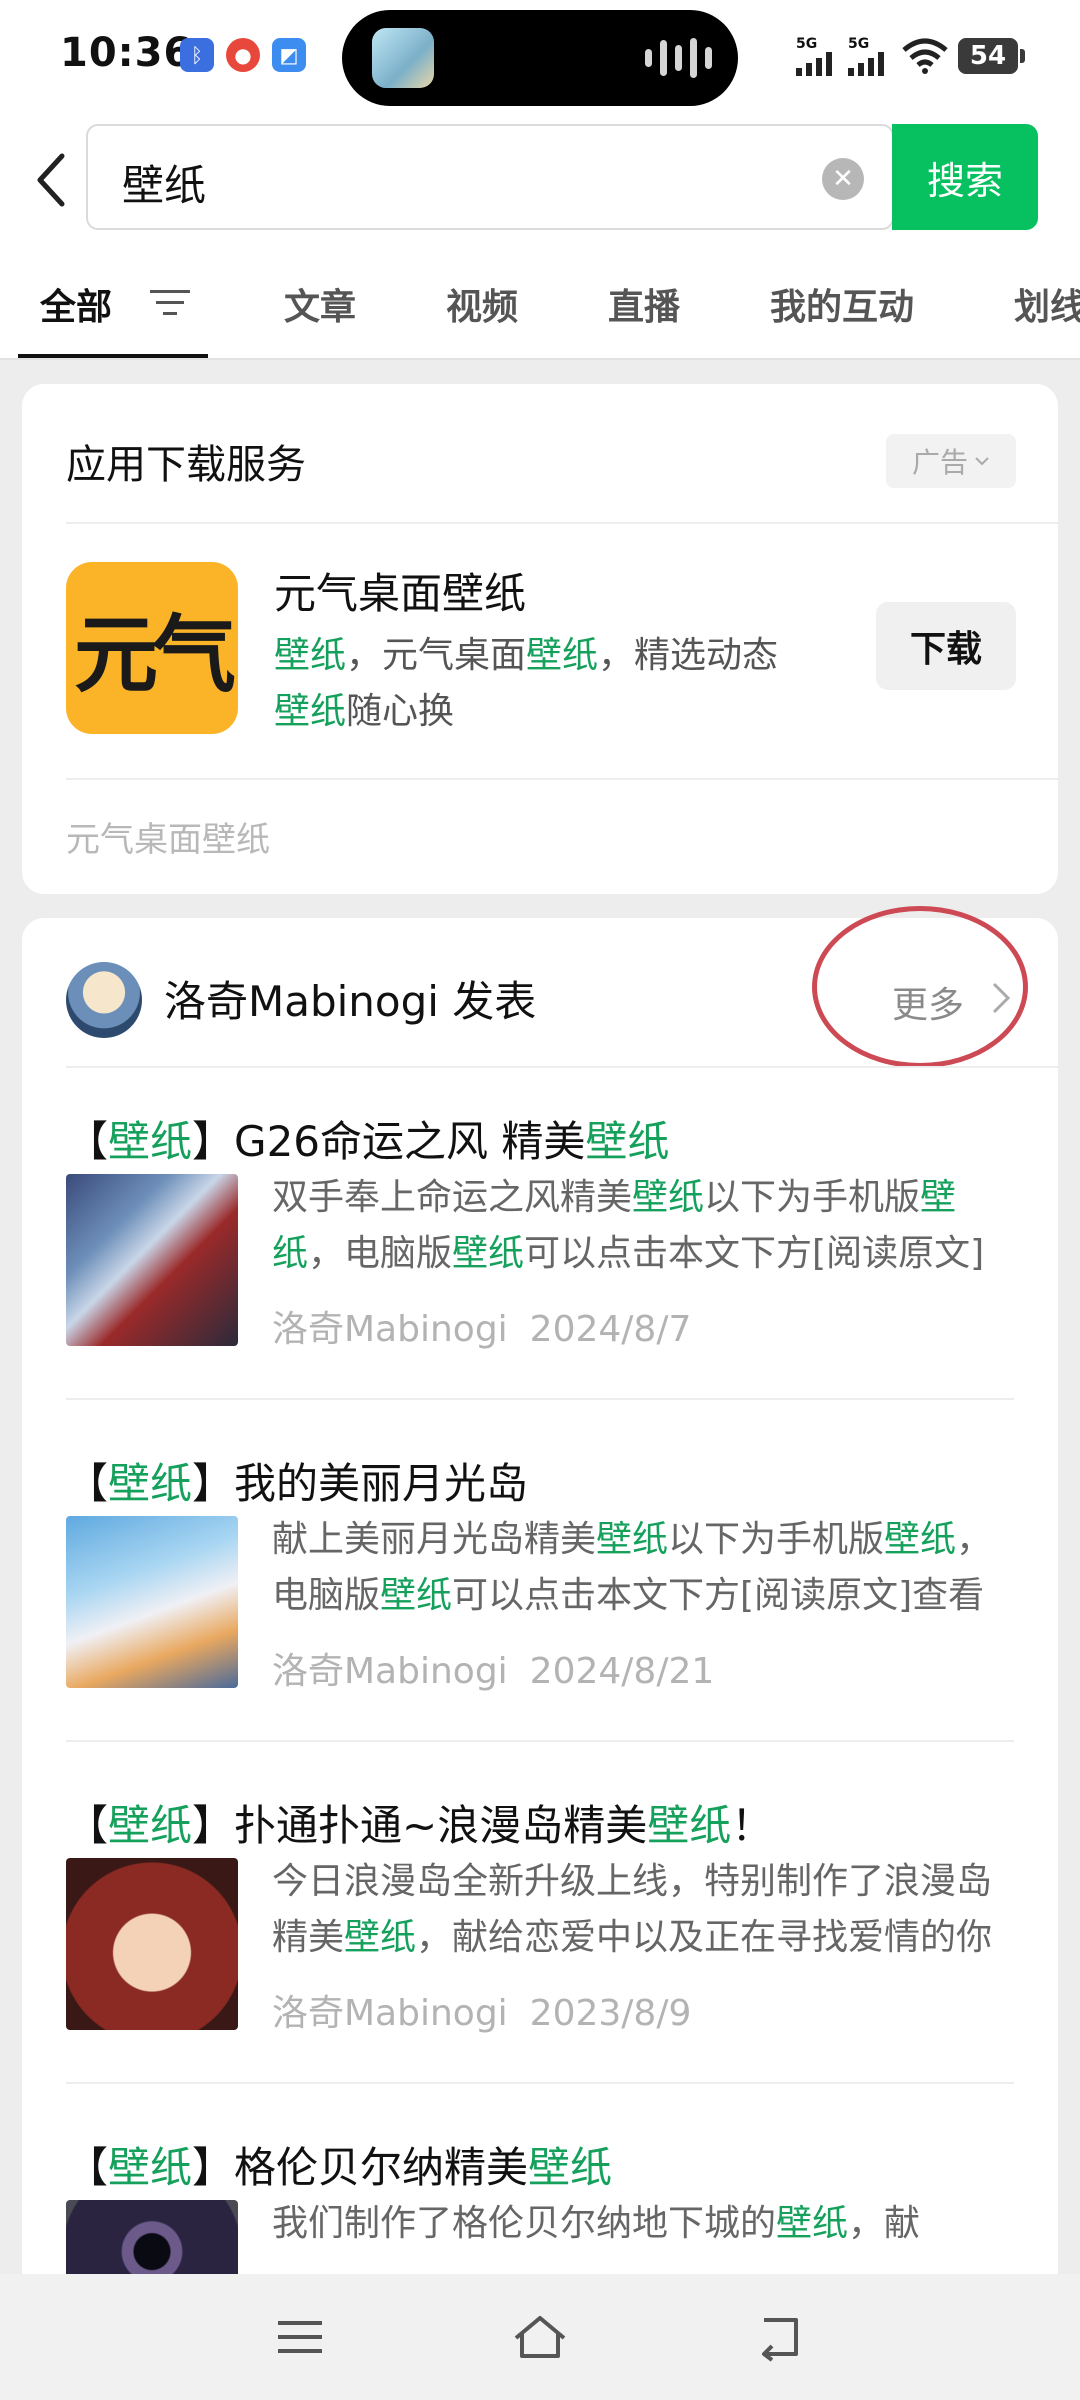 The width and height of the screenshot is (1080, 2400). I want to click on ad-section-title: 应用下载服务, so click(186, 465).